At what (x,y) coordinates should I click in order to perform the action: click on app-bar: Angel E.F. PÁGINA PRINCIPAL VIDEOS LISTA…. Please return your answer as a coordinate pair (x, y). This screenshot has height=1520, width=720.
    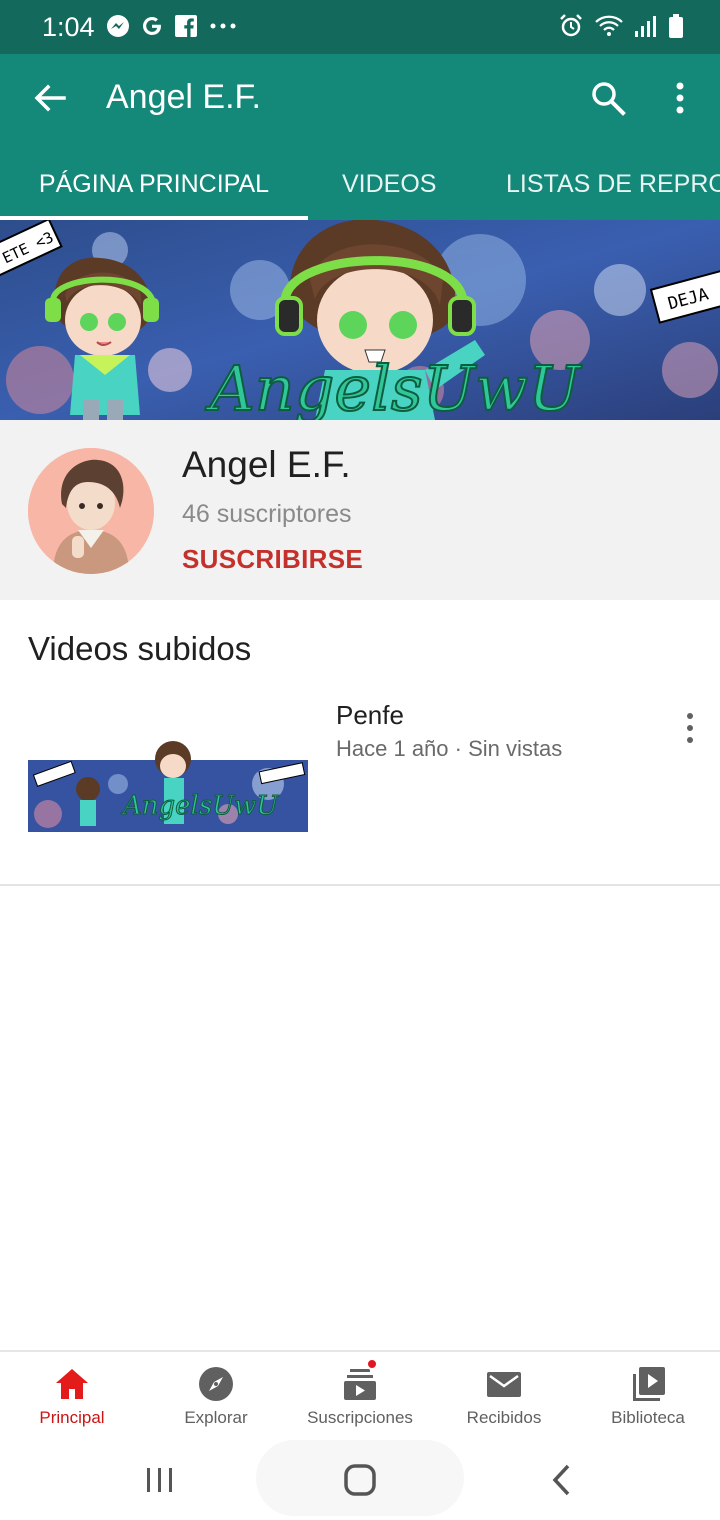
    Looking at the image, I should click on (360, 137).